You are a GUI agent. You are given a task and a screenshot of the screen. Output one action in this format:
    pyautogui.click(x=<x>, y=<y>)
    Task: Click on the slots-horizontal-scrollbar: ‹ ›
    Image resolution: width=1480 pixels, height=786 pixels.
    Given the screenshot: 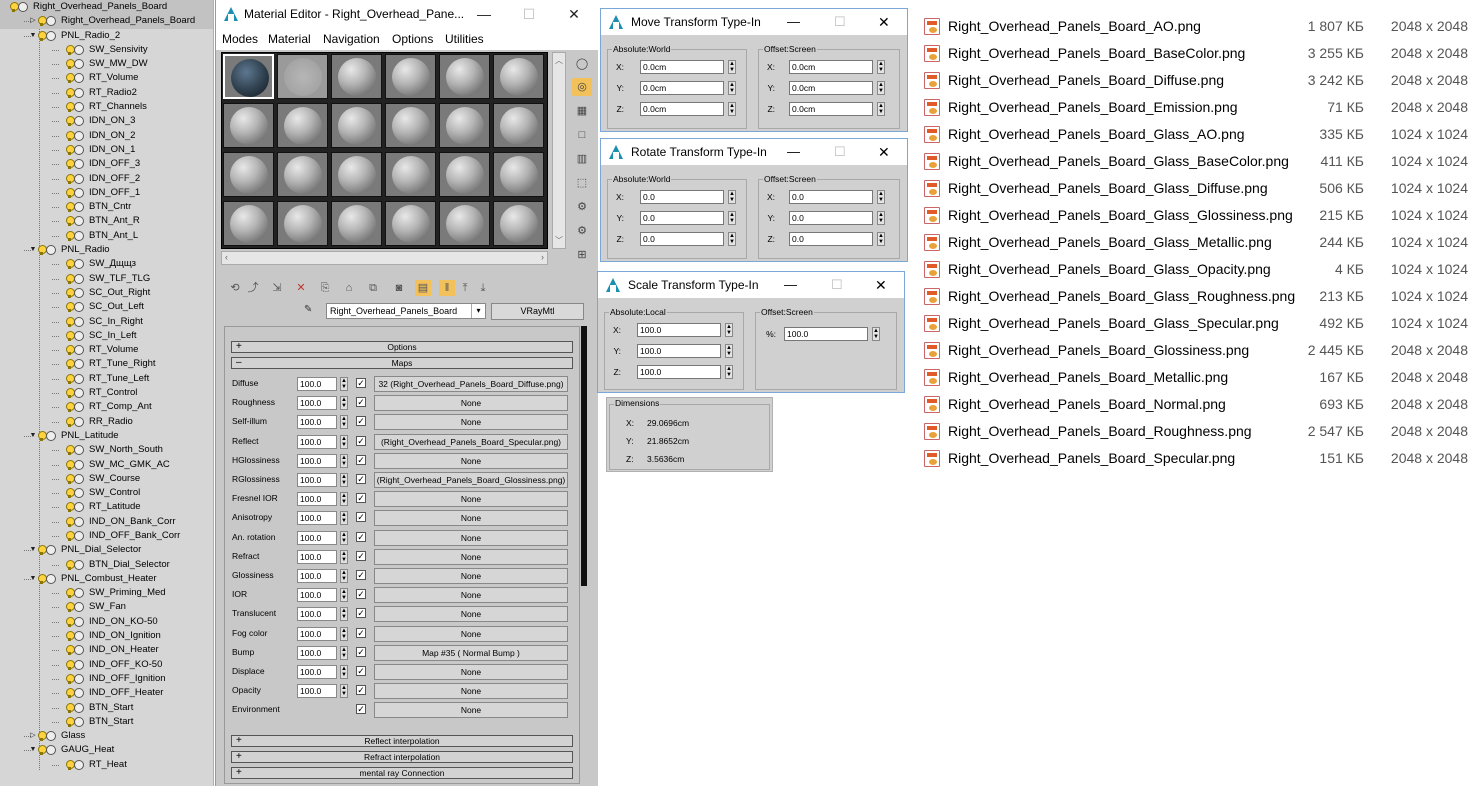 What is the action you would take?
    pyautogui.click(x=384, y=258)
    